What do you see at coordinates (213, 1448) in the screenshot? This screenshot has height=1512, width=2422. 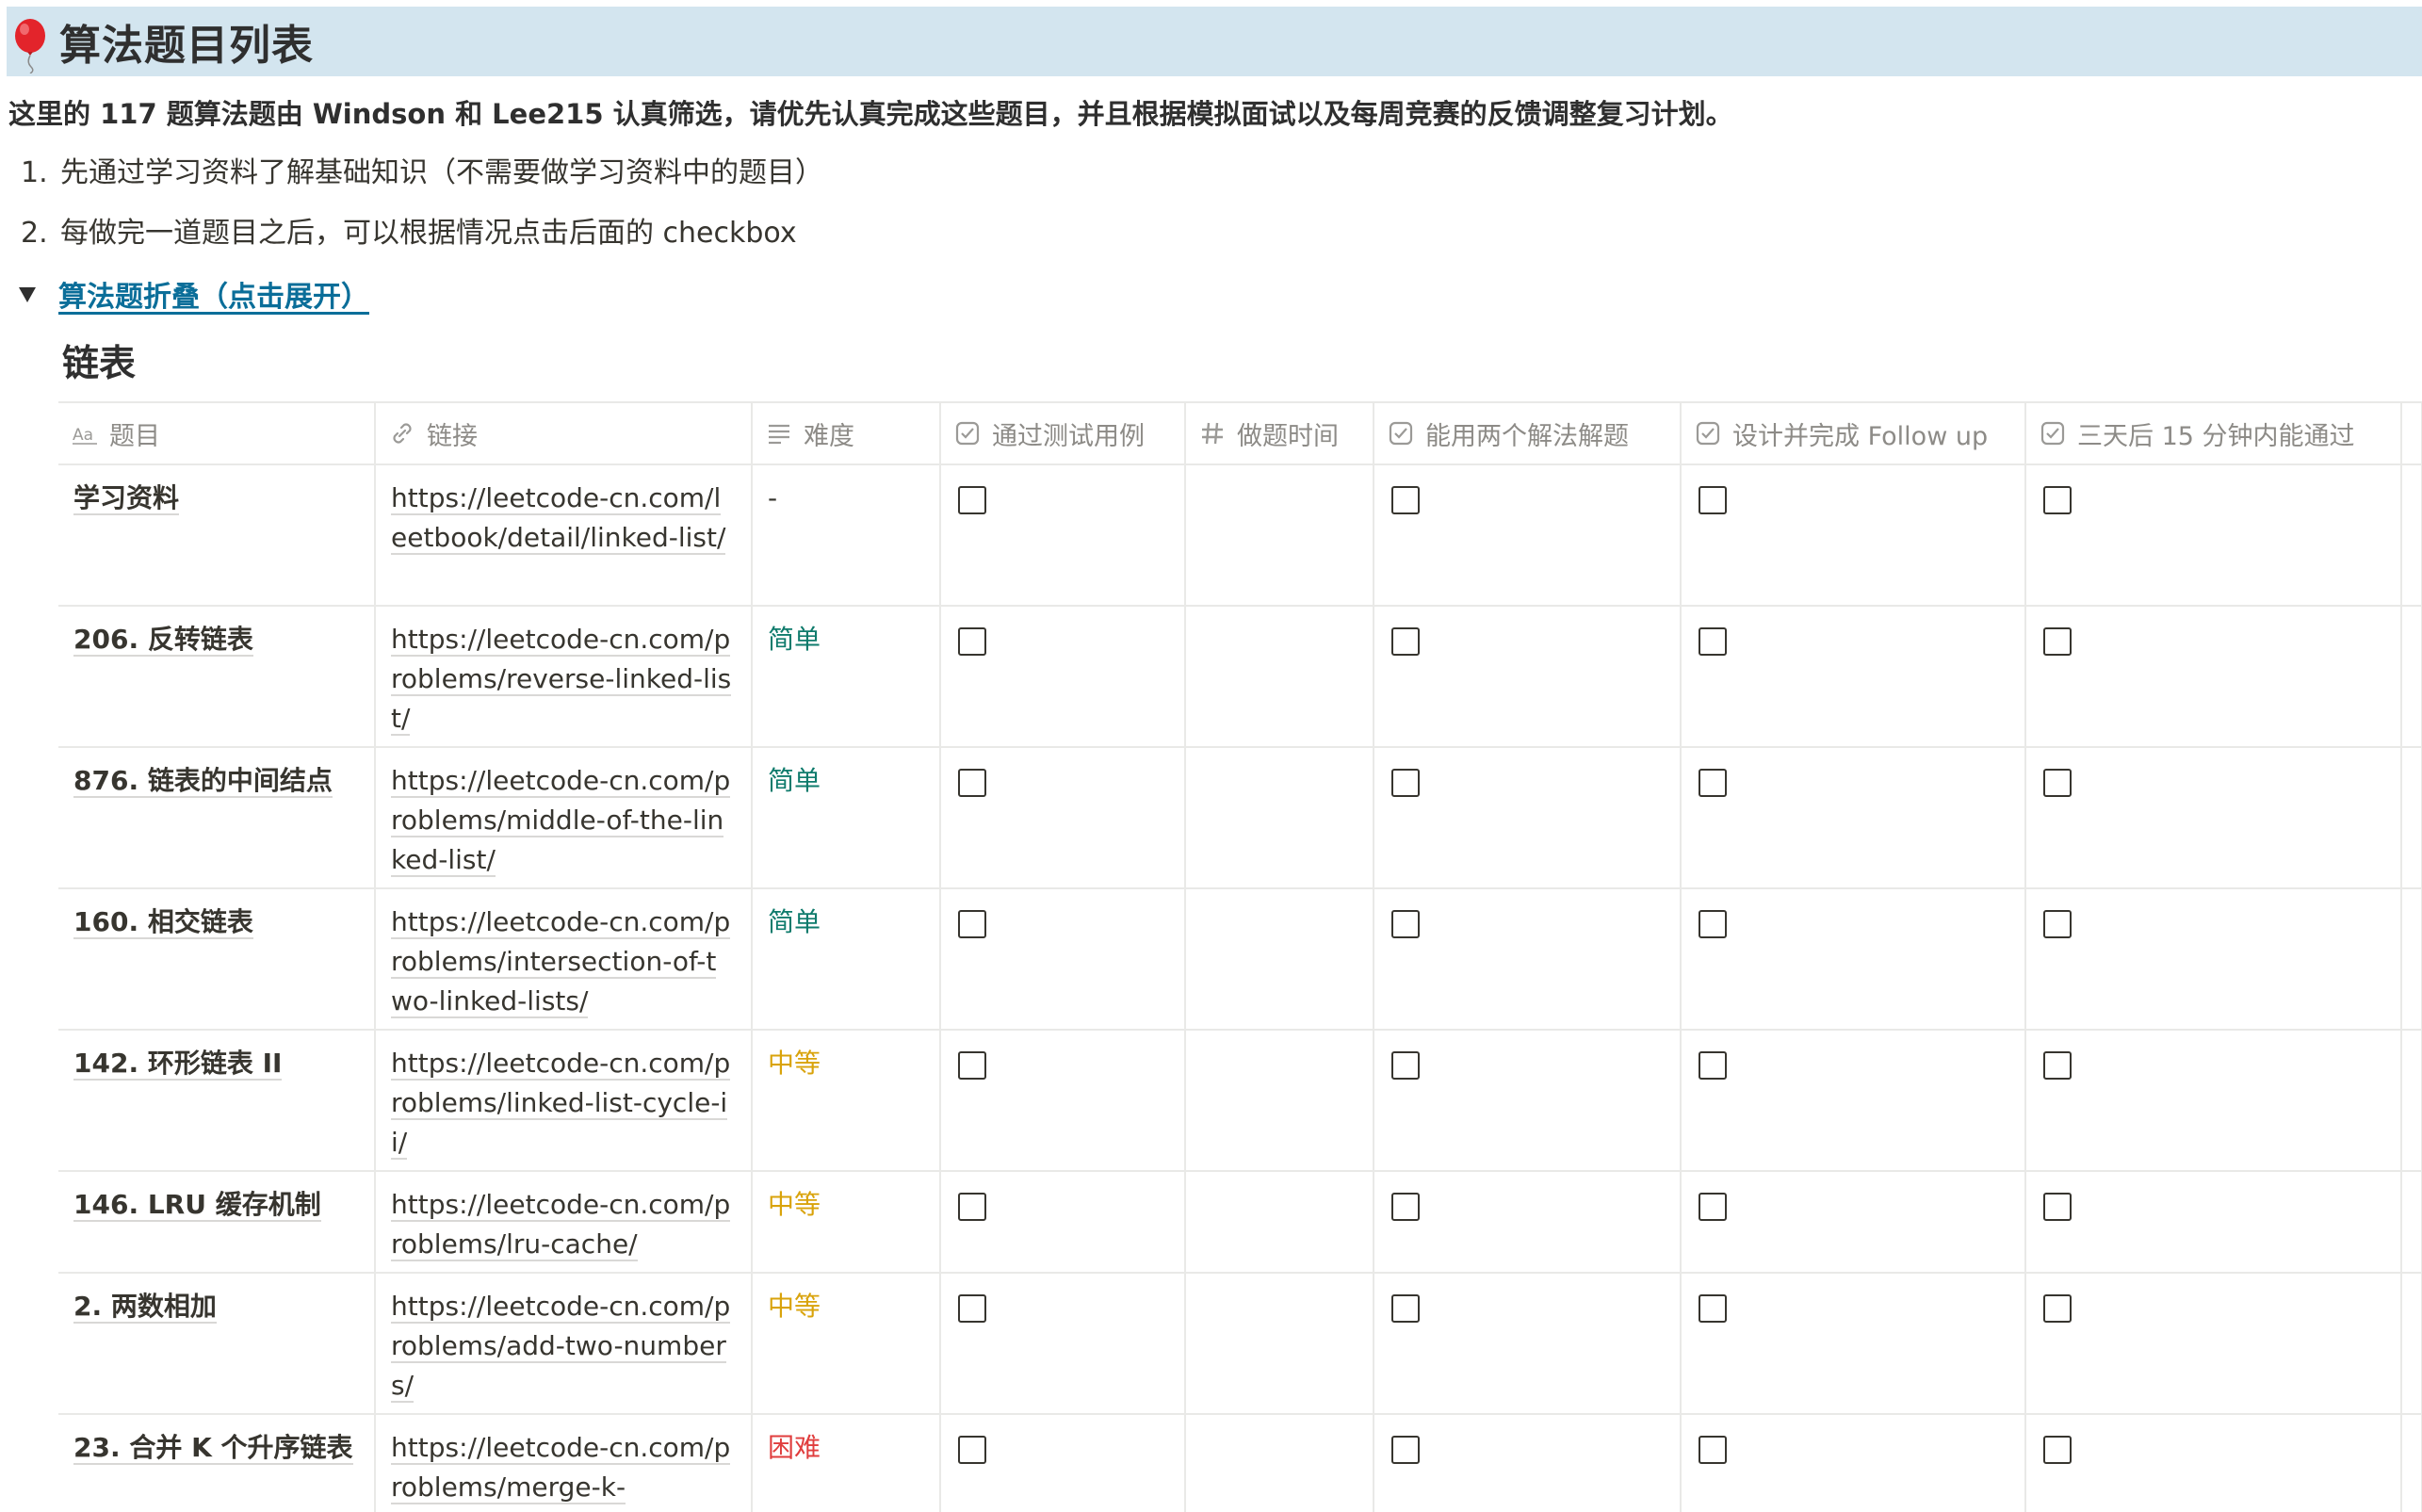 I see `problem-title: 23. 合并 K 个升序链表` at bounding box center [213, 1448].